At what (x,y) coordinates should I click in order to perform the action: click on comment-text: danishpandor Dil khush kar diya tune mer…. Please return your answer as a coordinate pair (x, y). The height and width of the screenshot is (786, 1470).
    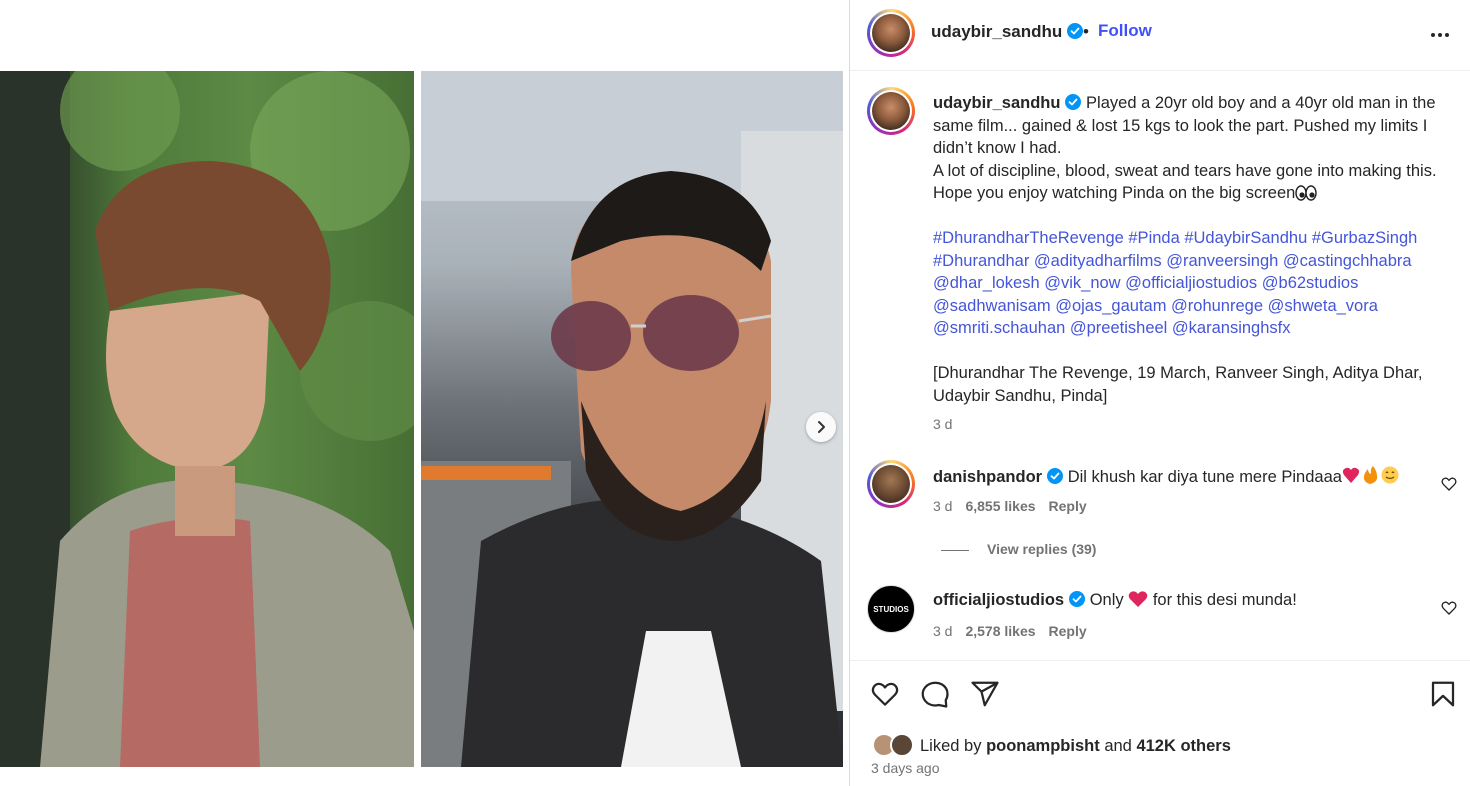
    Looking at the image, I should click on (1166, 476).